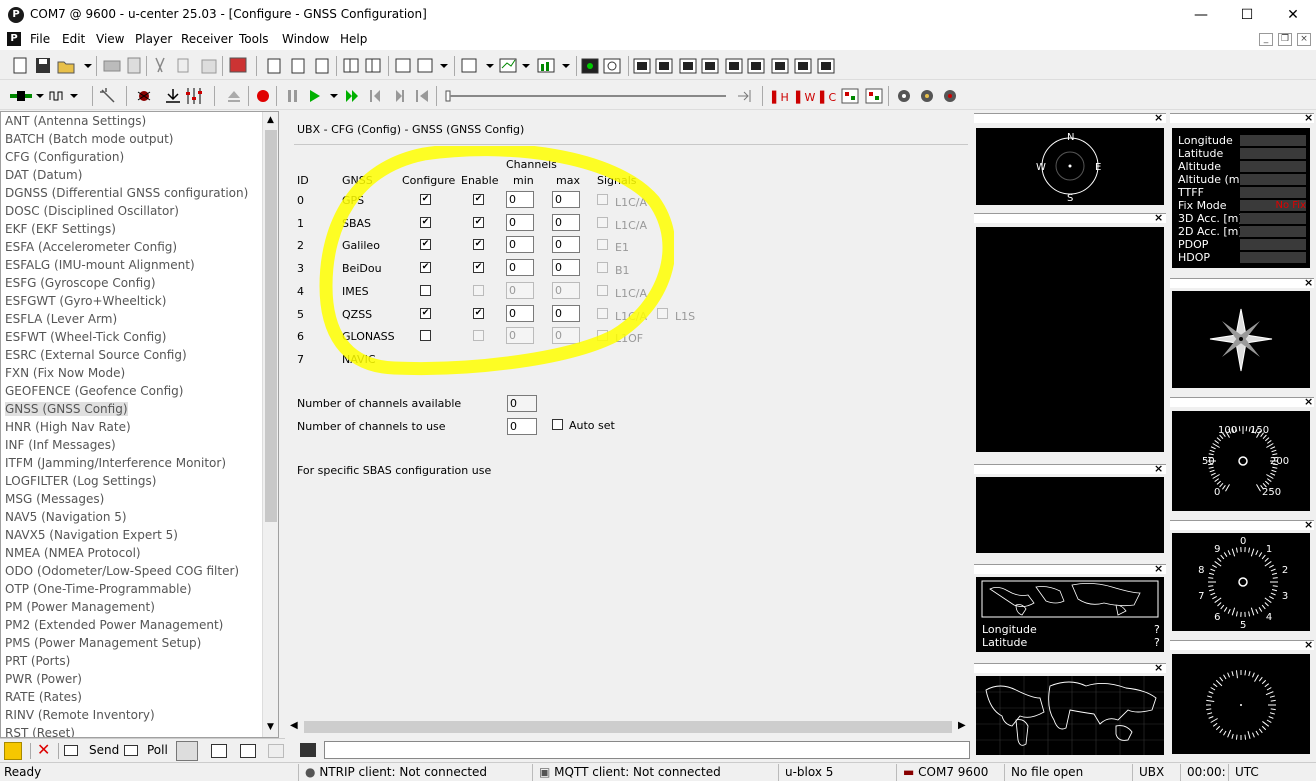  I want to click on blank-view-header, so click(1070, 469).